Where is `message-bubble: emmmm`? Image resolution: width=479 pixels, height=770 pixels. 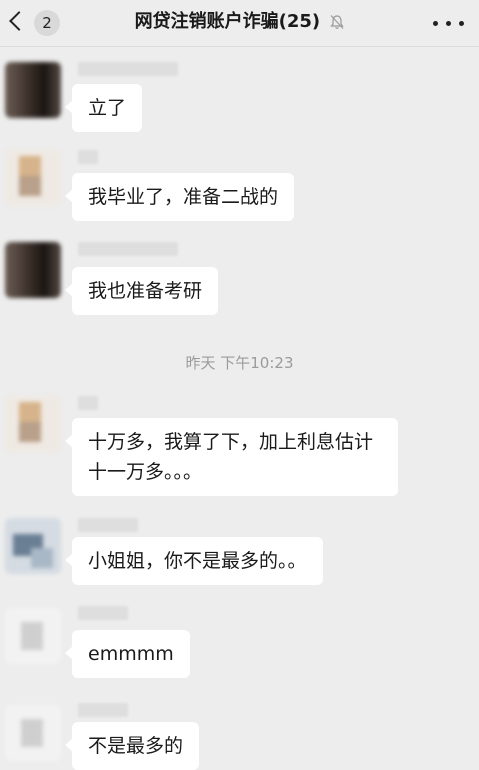
message-bubble: emmmm is located at coordinates (127, 654).